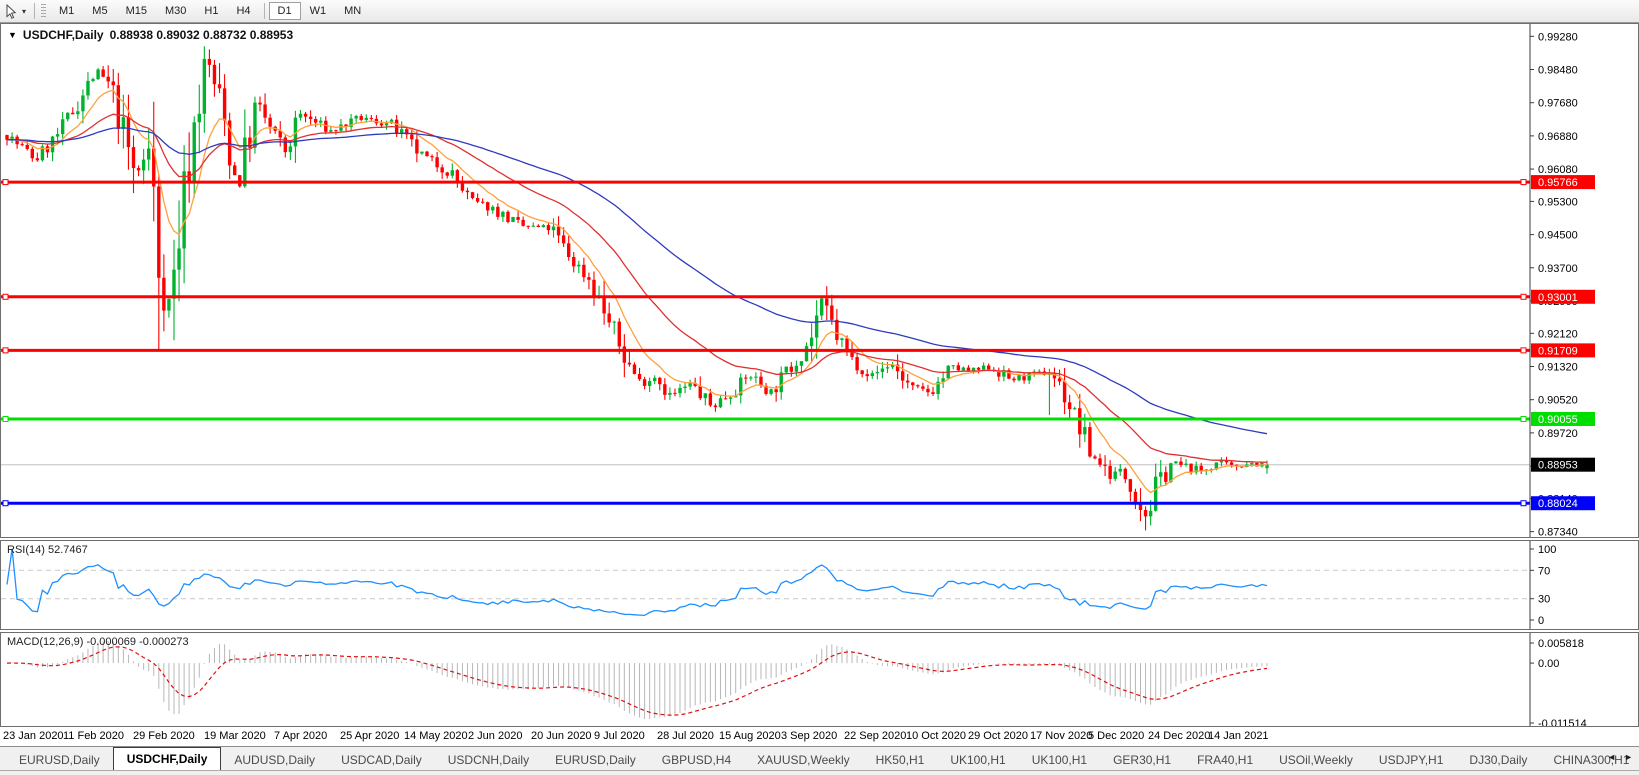 This screenshot has width=1639, height=775. I want to click on chart-tab-ger30-h1: GER30,H1, so click(1142, 760).